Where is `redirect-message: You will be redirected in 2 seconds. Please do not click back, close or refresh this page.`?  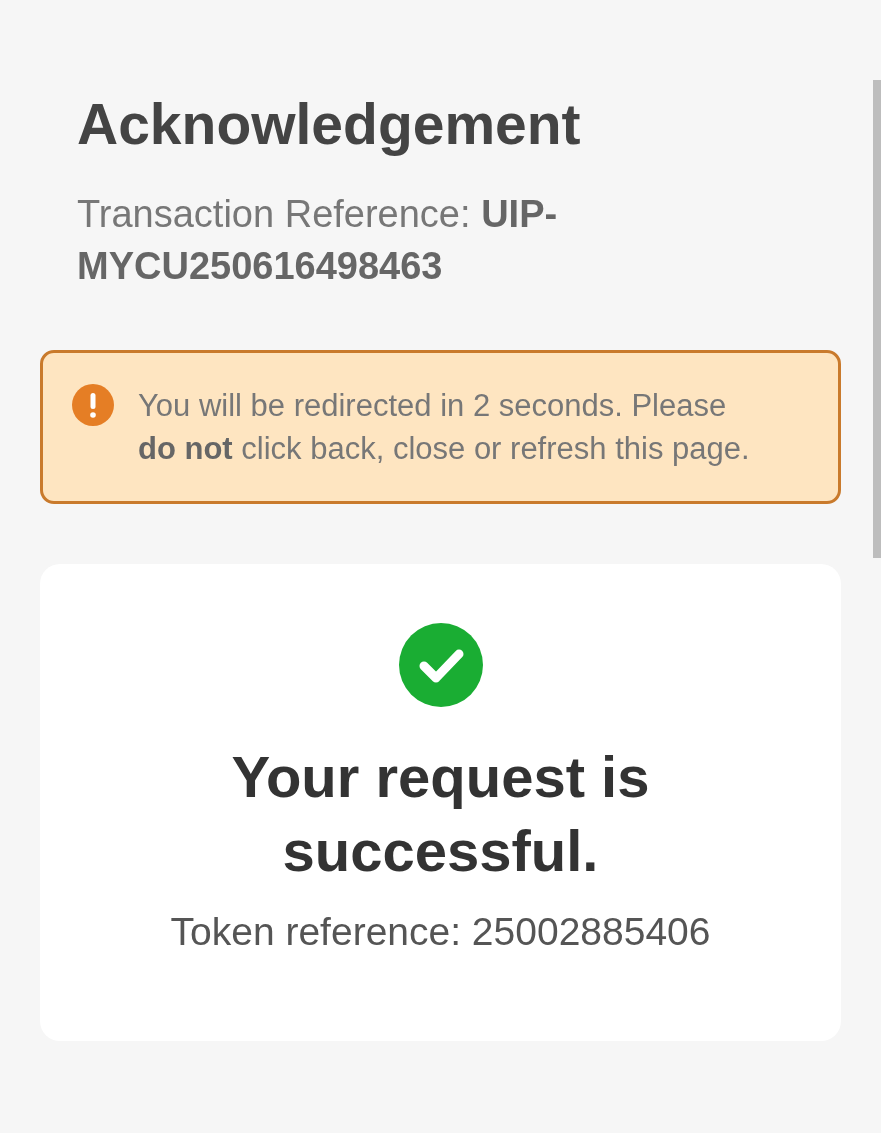 redirect-message: You will be redirected in 2 seconds. Please do not click back, close or refresh this page. is located at coordinates (444, 427).